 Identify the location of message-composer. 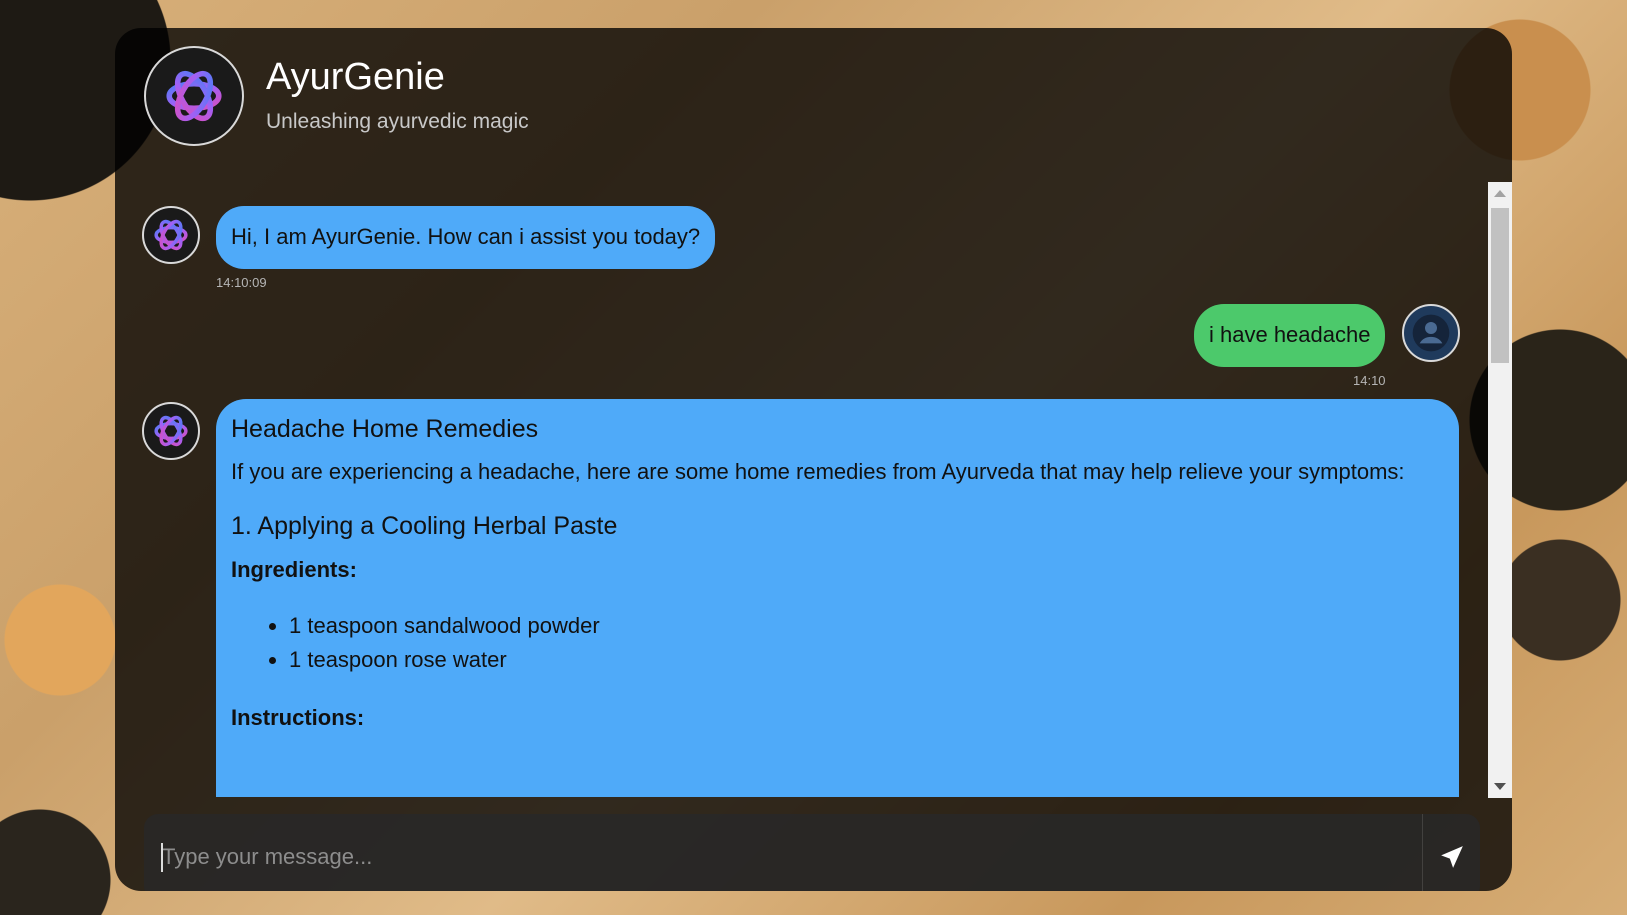
(812, 852).